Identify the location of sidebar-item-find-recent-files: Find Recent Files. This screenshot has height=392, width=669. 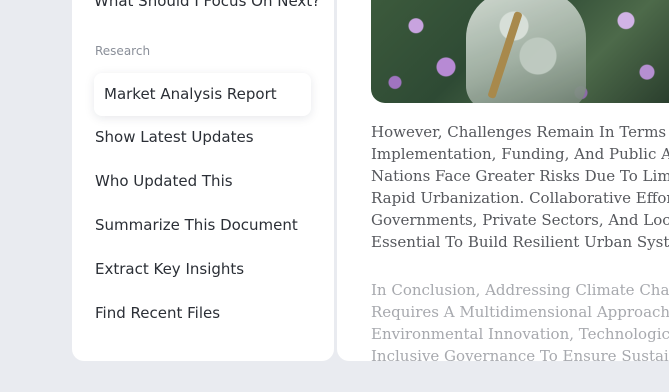
(157, 313).